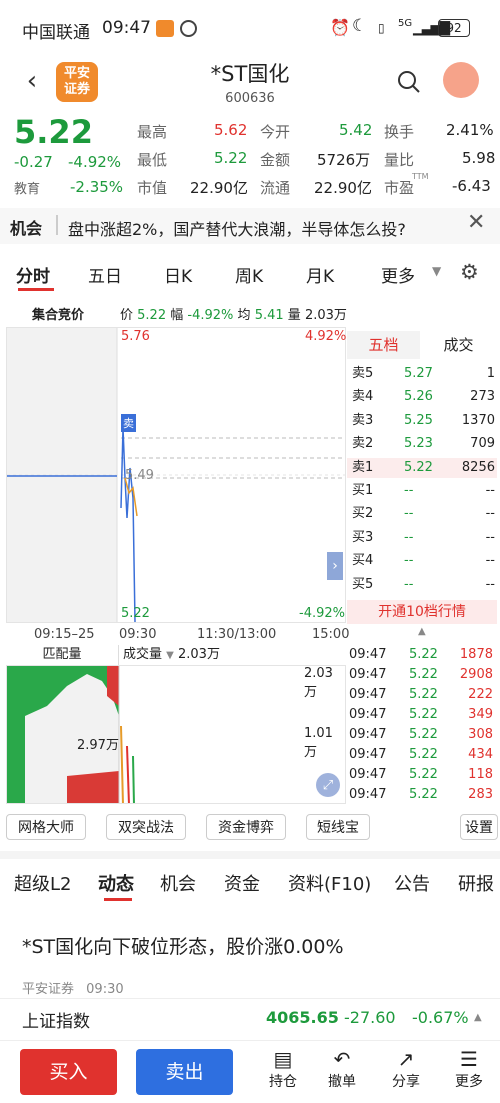 The height and width of the screenshot is (1103, 500). I want to click on volume-dropdown-icon: ▼, so click(170, 655).